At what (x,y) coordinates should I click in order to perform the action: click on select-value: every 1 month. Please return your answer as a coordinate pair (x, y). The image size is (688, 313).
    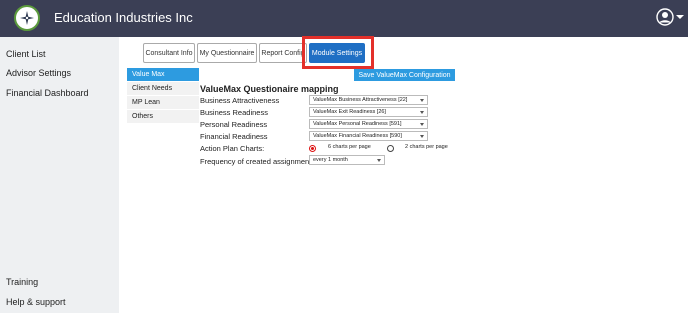
    Looking at the image, I should click on (330, 160).